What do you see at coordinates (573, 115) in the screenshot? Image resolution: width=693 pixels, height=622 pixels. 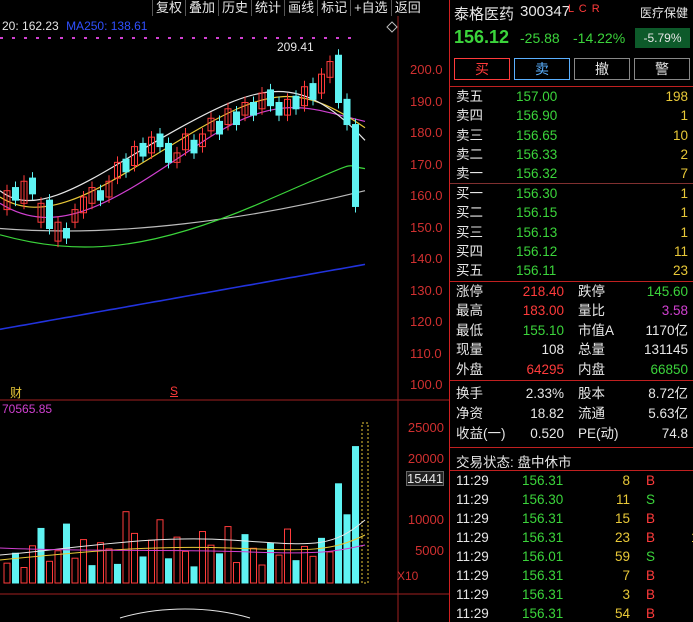 I see `asks-row: 卖四 156.90 1` at bounding box center [573, 115].